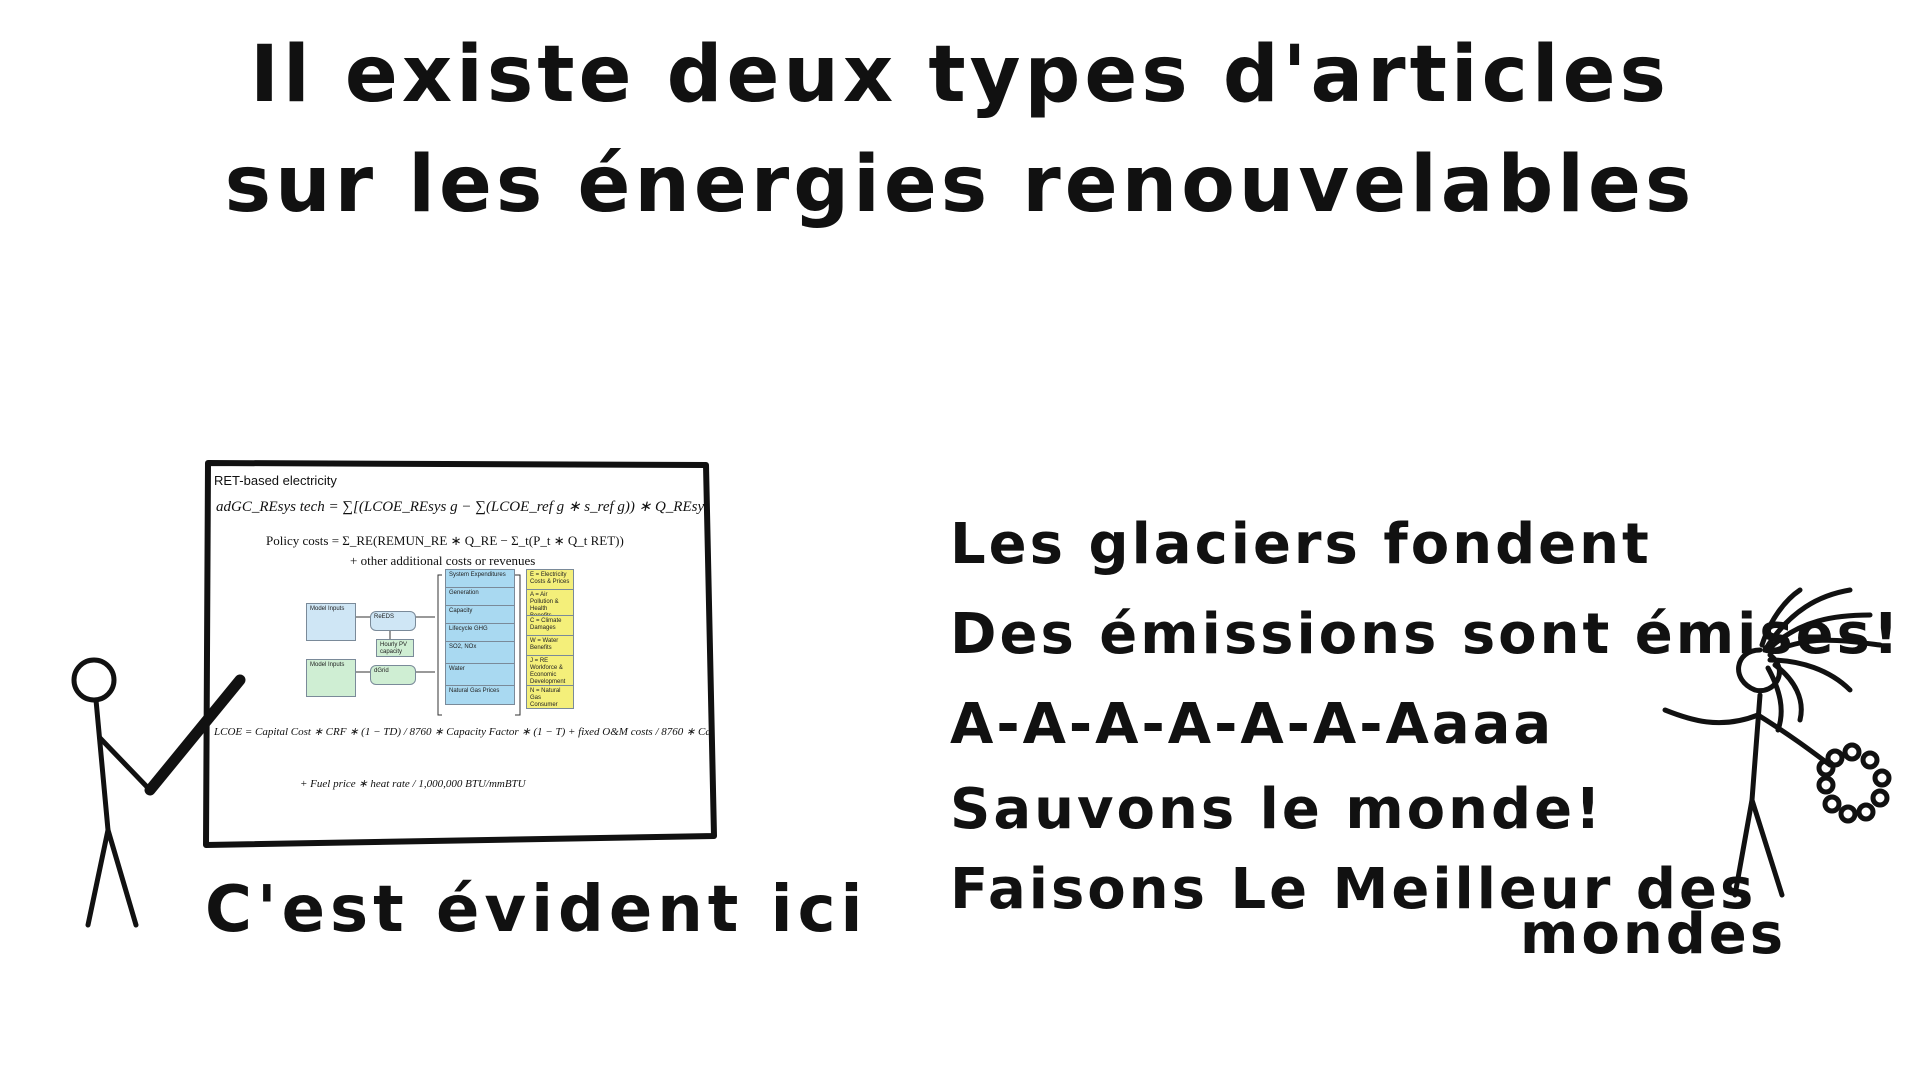 Image resolution: width=1920 pixels, height=1080 pixels. I want to click on right-line-4: Sauvons le monde!, so click(1277, 809).